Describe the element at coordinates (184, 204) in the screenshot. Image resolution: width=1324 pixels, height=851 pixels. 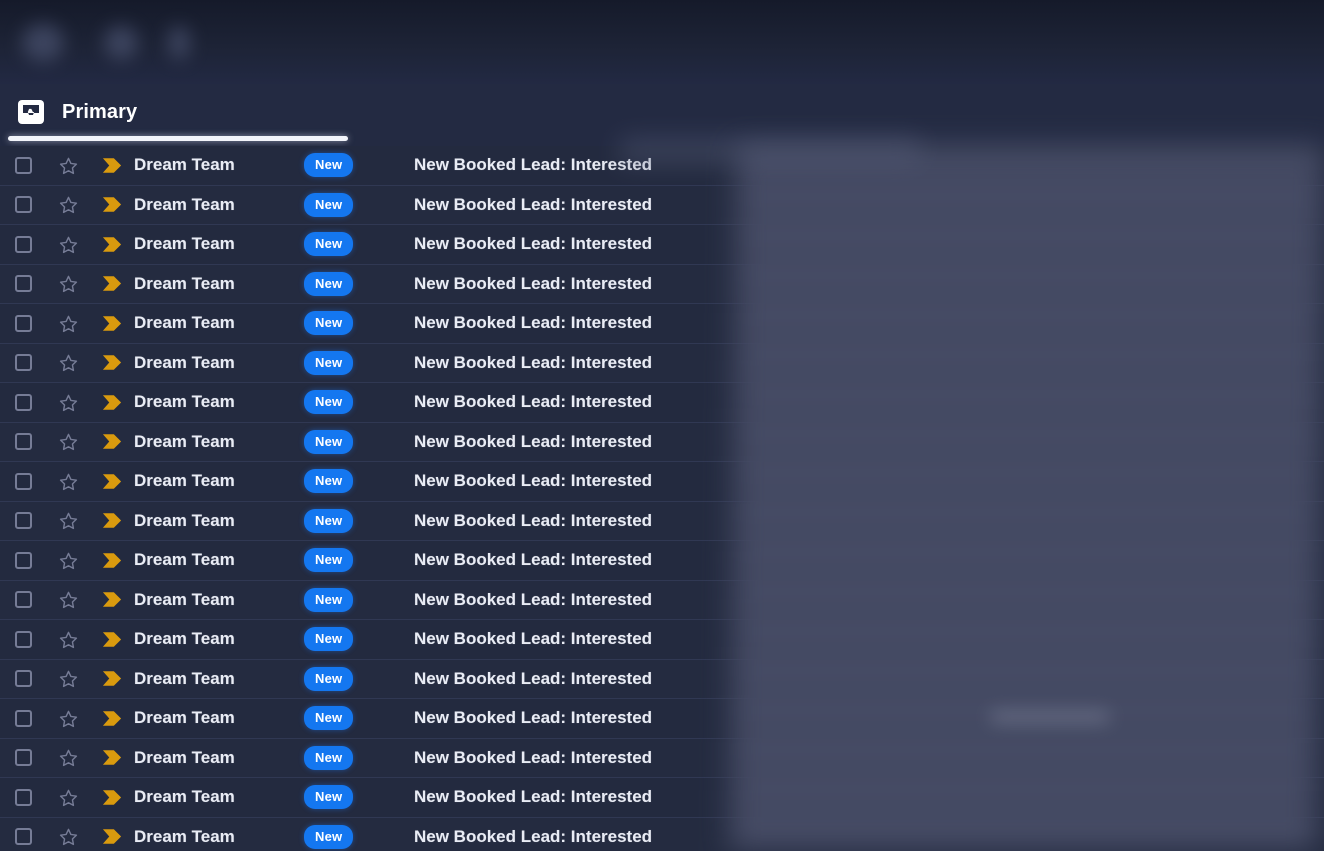
I see `row-sender: Dream Team` at that location.